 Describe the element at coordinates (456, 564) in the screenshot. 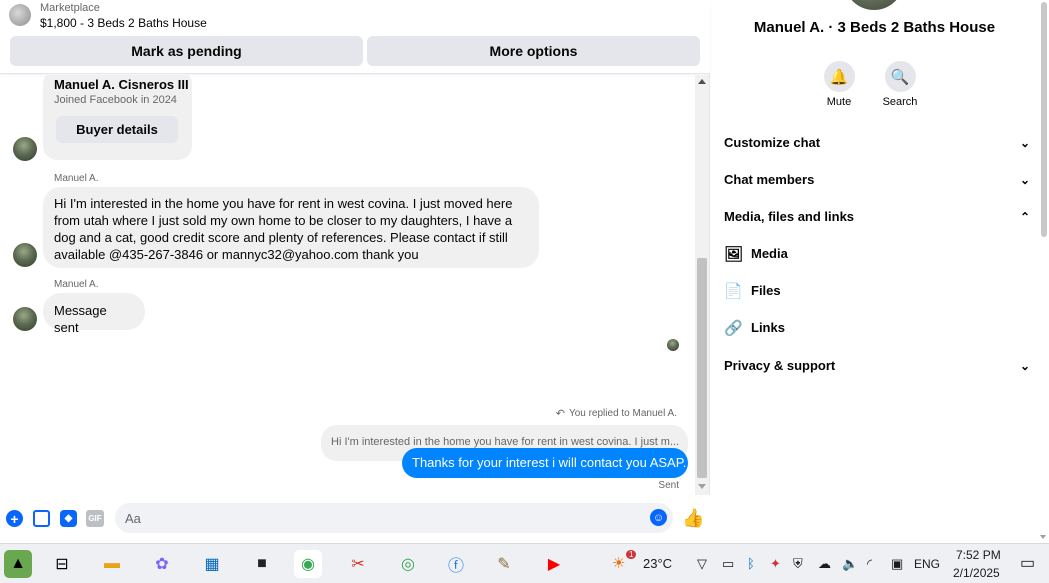

I see `facebook-icon: ⓕ` at that location.